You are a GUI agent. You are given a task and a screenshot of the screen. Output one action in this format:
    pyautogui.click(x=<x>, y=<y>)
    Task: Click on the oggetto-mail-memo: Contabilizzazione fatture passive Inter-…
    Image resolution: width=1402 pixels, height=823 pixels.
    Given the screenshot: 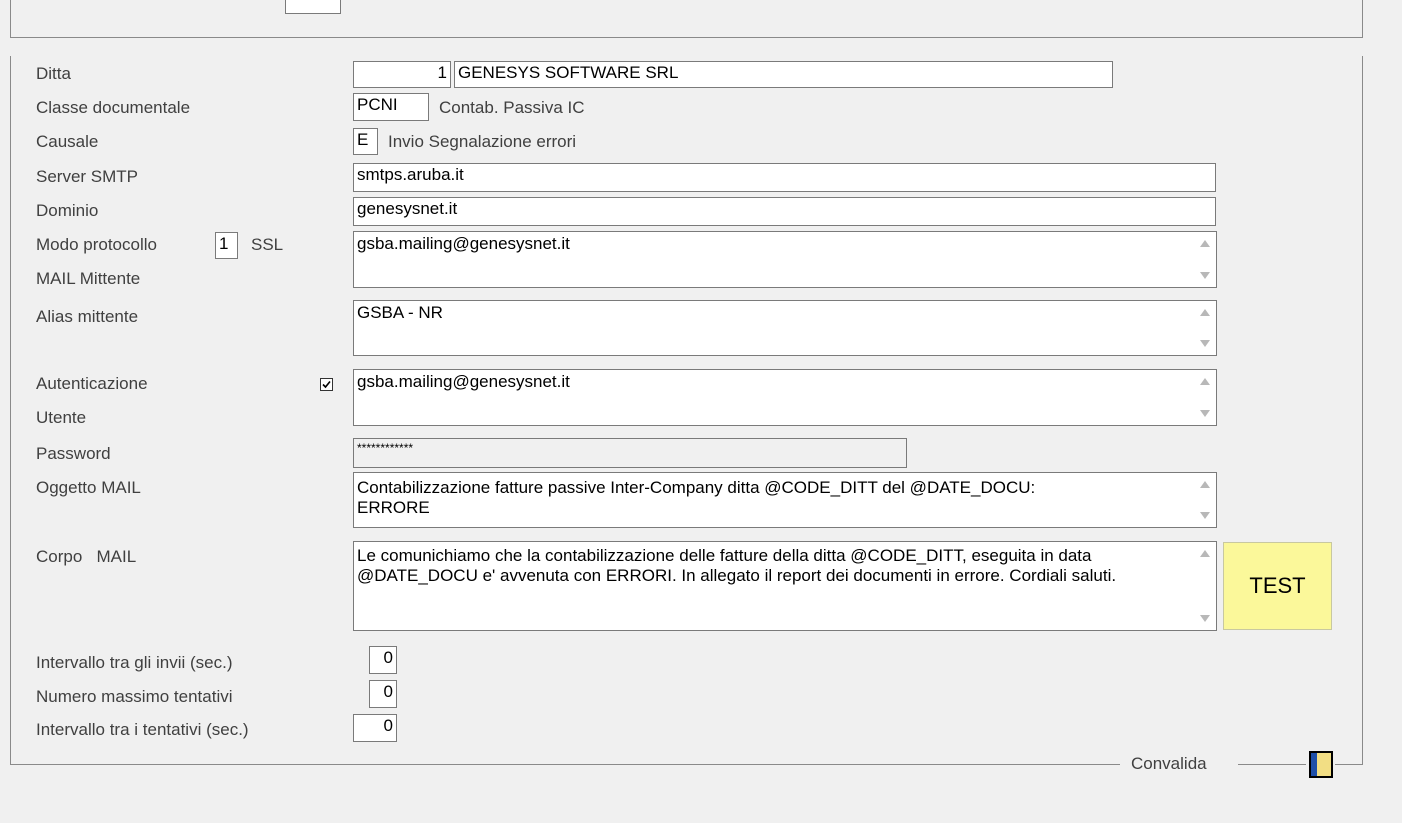 What is the action you would take?
    pyautogui.click(x=785, y=500)
    